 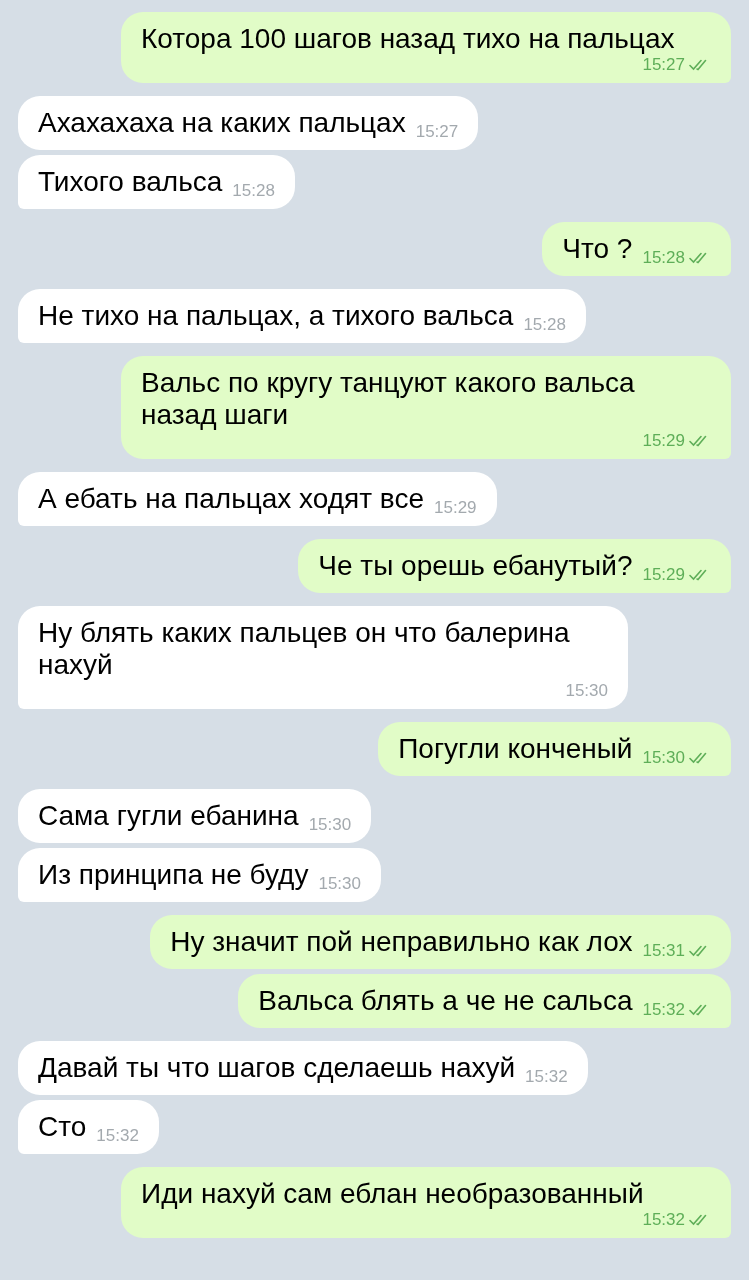 What do you see at coordinates (277, 1068) in the screenshot?
I see `message-text: Давай ты что шагов сделаешь нахуй` at bounding box center [277, 1068].